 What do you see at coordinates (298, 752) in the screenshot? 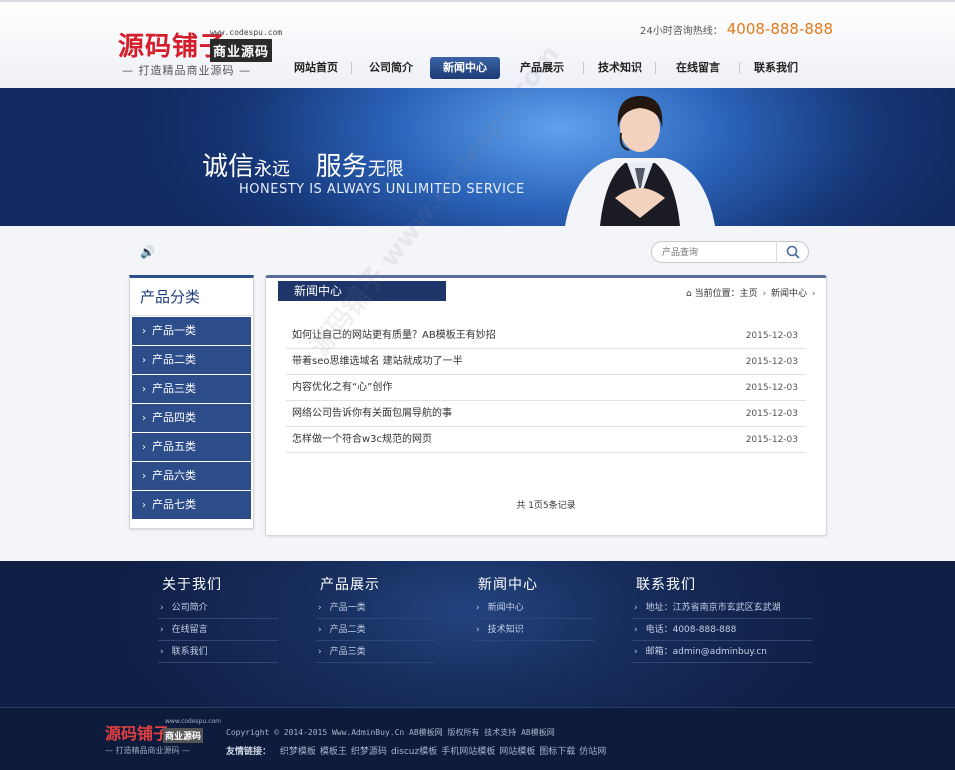
I see `friend-link: 织梦模板` at bounding box center [298, 752].